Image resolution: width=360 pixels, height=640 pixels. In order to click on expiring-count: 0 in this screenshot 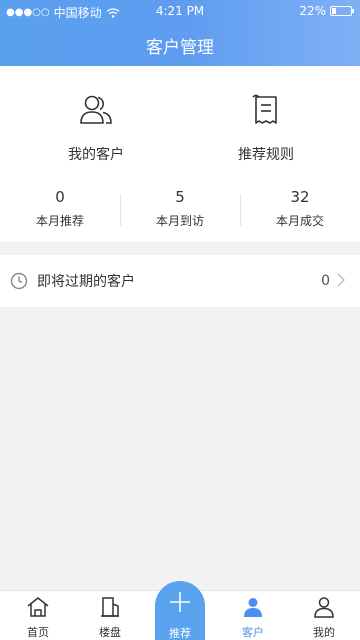, I will do `click(325, 281)`.